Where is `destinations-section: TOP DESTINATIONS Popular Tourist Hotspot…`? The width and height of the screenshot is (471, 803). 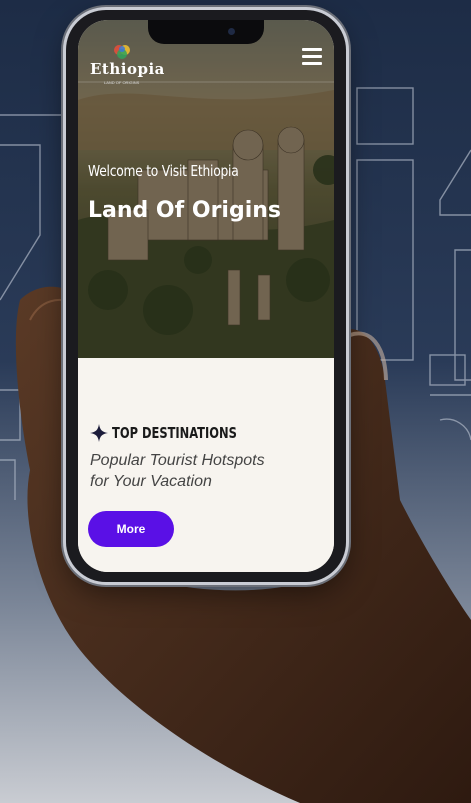
destinations-section: TOP DESTINATIONS Popular Tourist Hotspot… is located at coordinates (206, 465).